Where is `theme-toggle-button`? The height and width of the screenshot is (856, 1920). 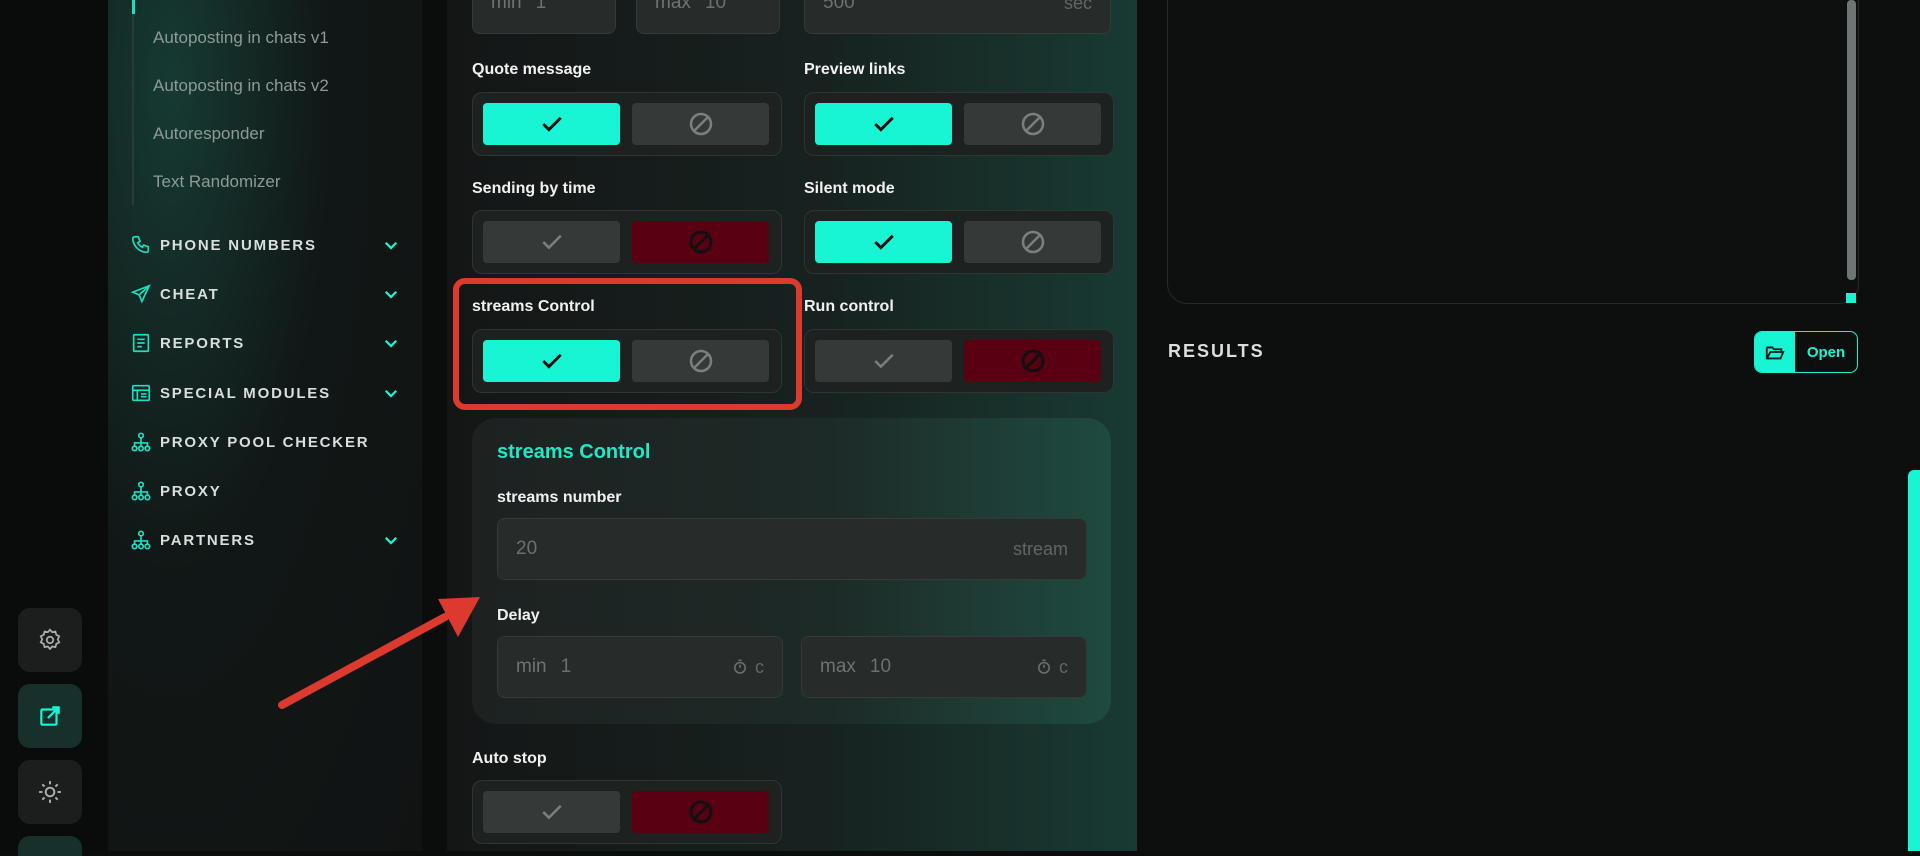 theme-toggle-button is located at coordinates (50, 792).